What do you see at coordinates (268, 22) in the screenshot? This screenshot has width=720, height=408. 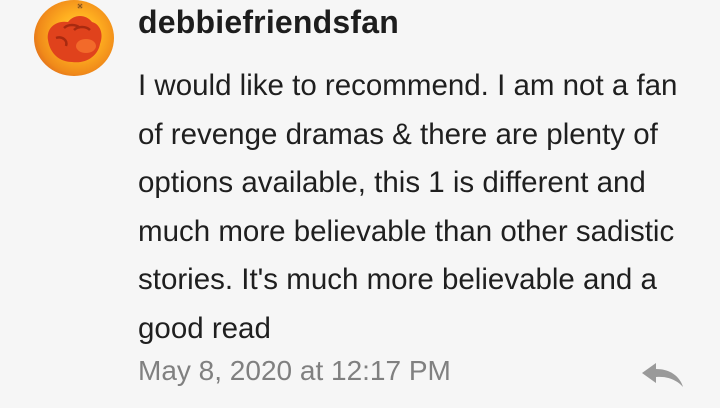 I see `username: debbiefriendsfan` at bounding box center [268, 22].